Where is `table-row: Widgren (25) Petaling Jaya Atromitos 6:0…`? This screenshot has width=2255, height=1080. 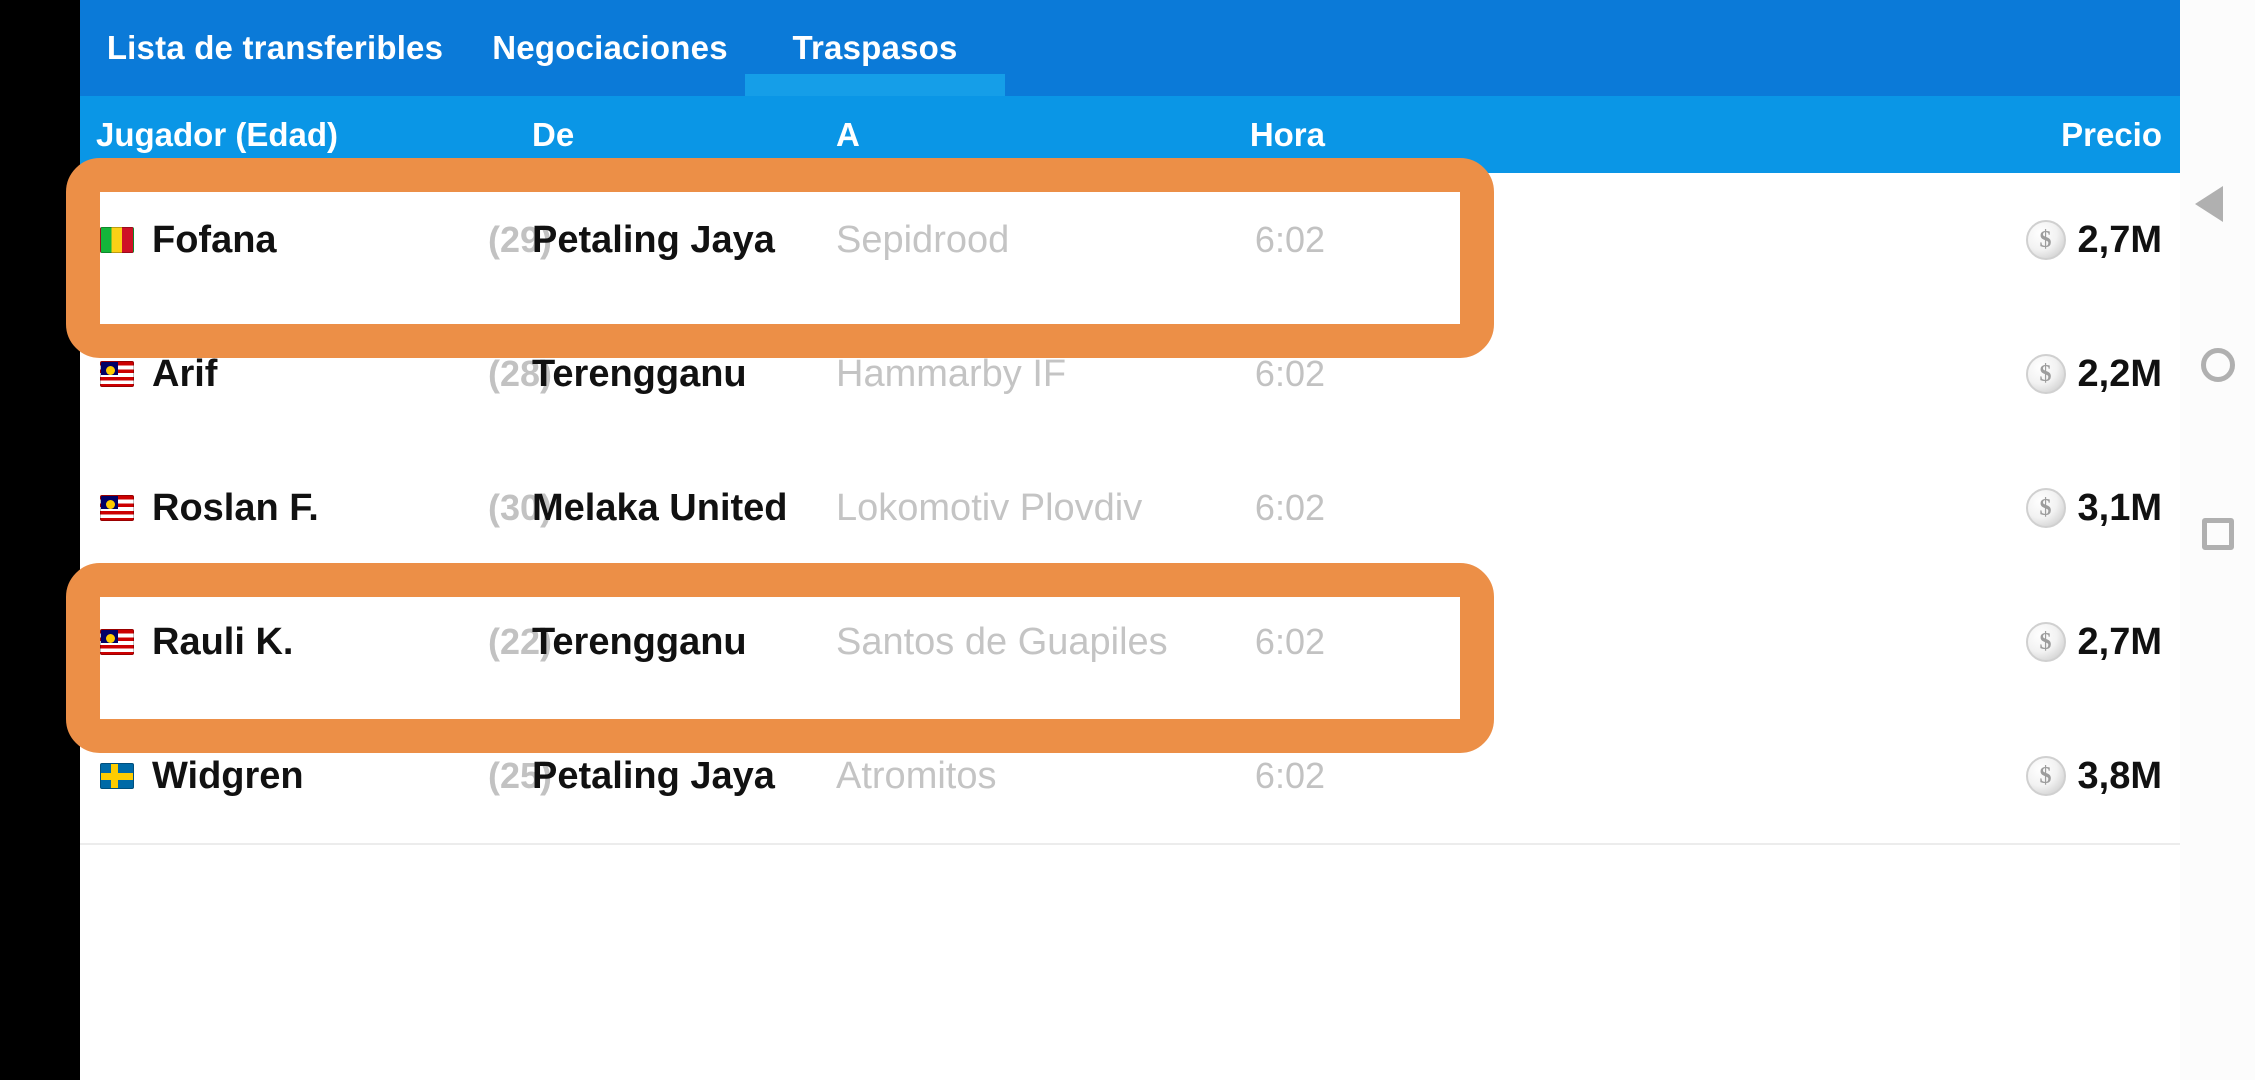
table-row: Widgren (25) Petaling Jaya Atromitos 6:0… is located at coordinates (1130, 777).